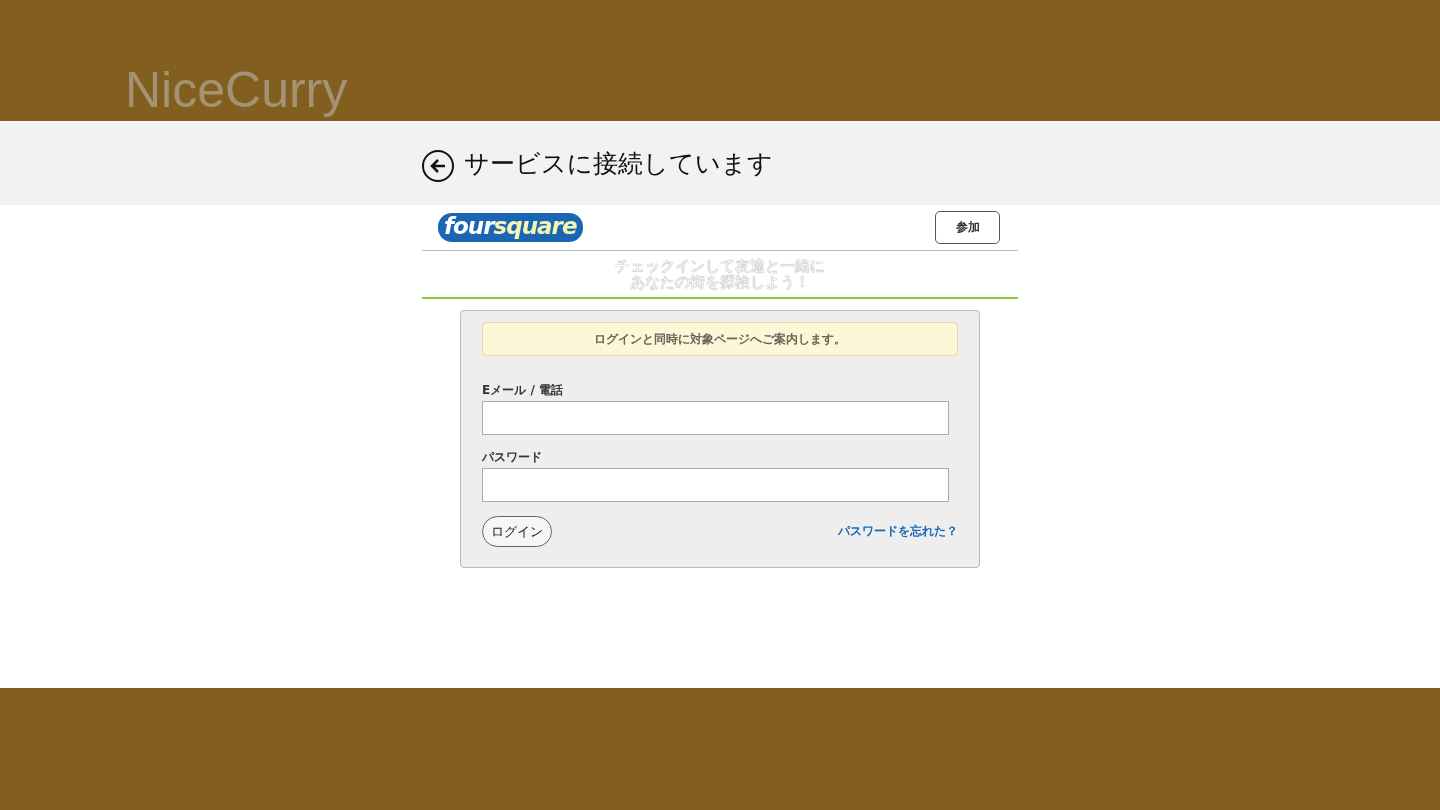 This screenshot has width=1440, height=810. What do you see at coordinates (967, 227) in the screenshot?
I see `join-button: 参加` at bounding box center [967, 227].